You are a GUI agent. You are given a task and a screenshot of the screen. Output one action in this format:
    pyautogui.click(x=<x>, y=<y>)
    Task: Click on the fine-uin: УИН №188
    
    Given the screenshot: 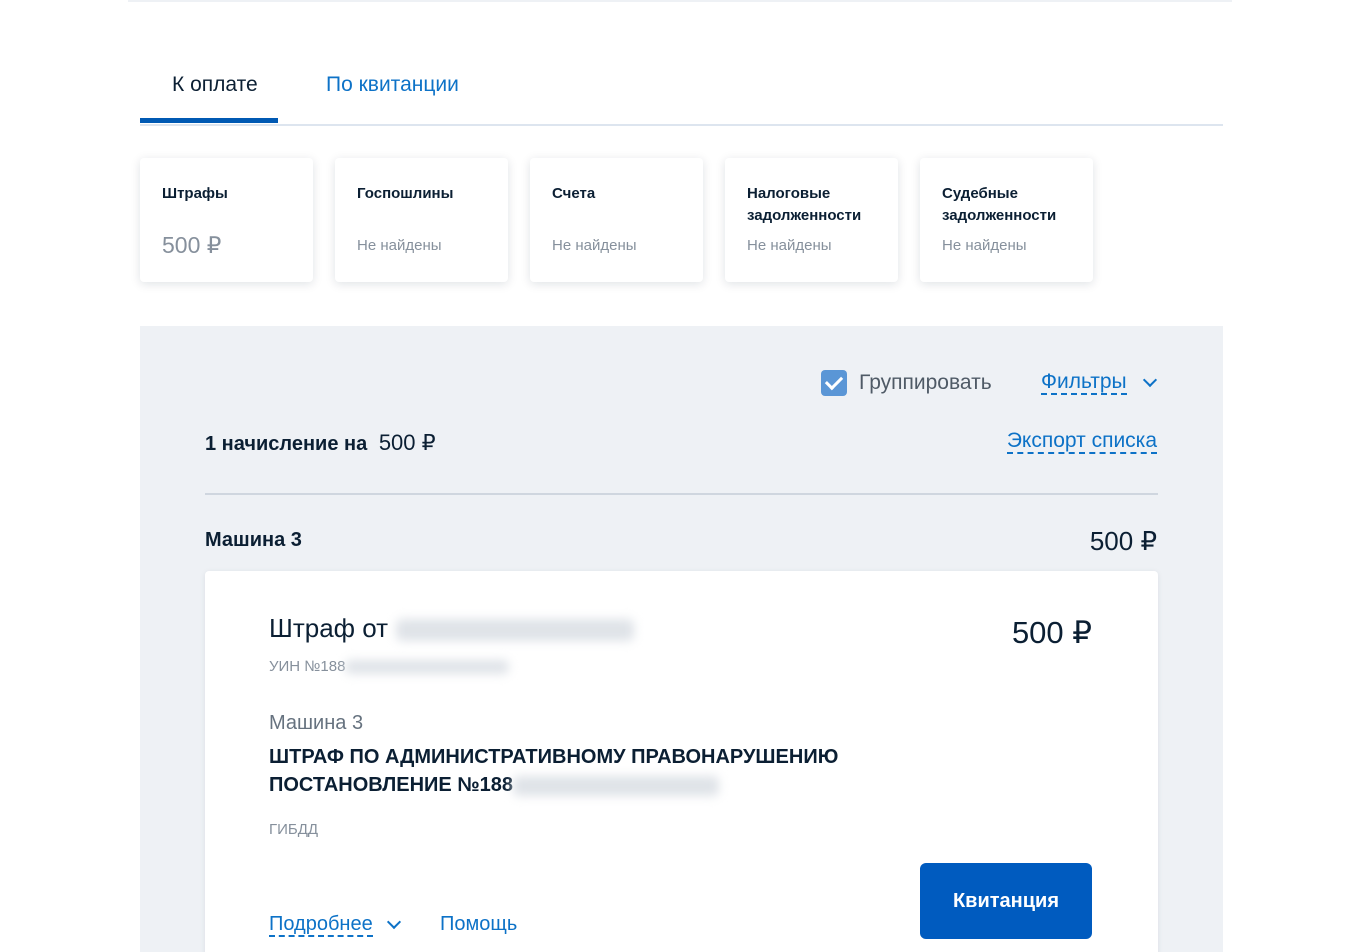 What is the action you would take?
    pyautogui.click(x=389, y=666)
    